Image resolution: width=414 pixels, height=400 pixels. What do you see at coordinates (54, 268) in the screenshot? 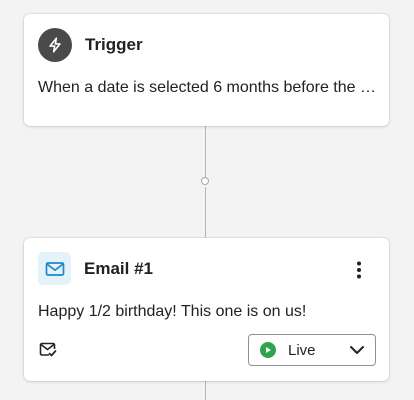
I see `envelope-icon` at bounding box center [54, 268].